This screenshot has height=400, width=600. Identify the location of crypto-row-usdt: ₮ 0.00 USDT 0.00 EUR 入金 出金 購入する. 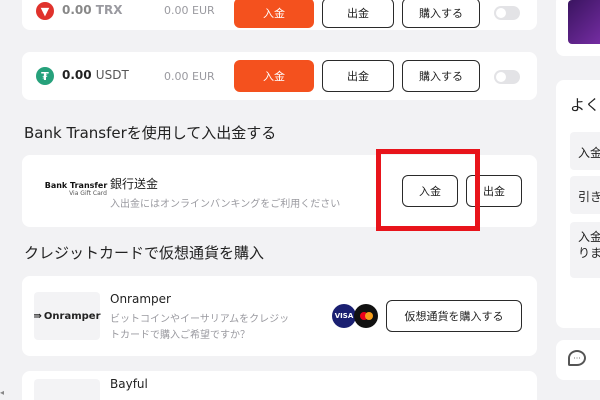
(279, 76).